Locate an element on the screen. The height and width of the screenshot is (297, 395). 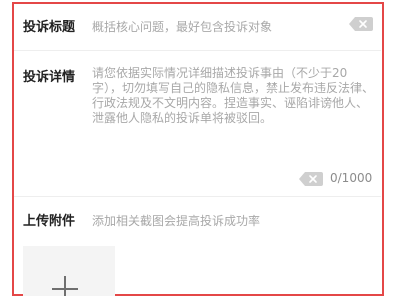
title-input: 概括核心问题，最好包含投诉对象 is located at coordinates (182, 26).